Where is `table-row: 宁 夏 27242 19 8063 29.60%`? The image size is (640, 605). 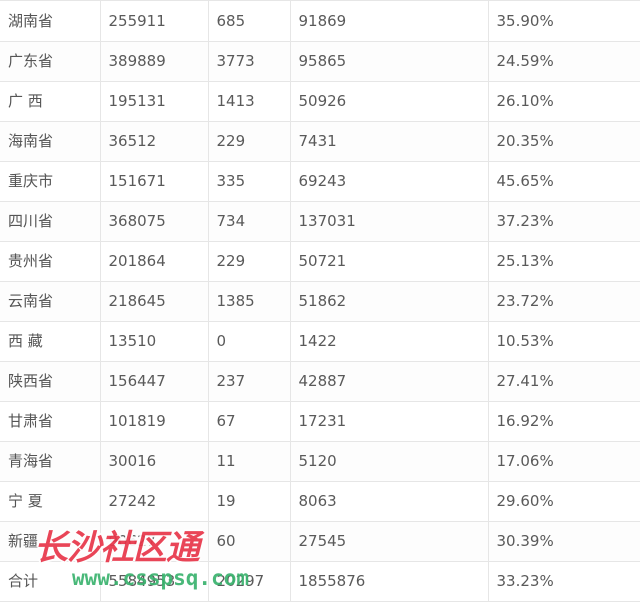
table-row: 宁 夏 27242 19 8063 29.60% is located at coordinates (320, 501).